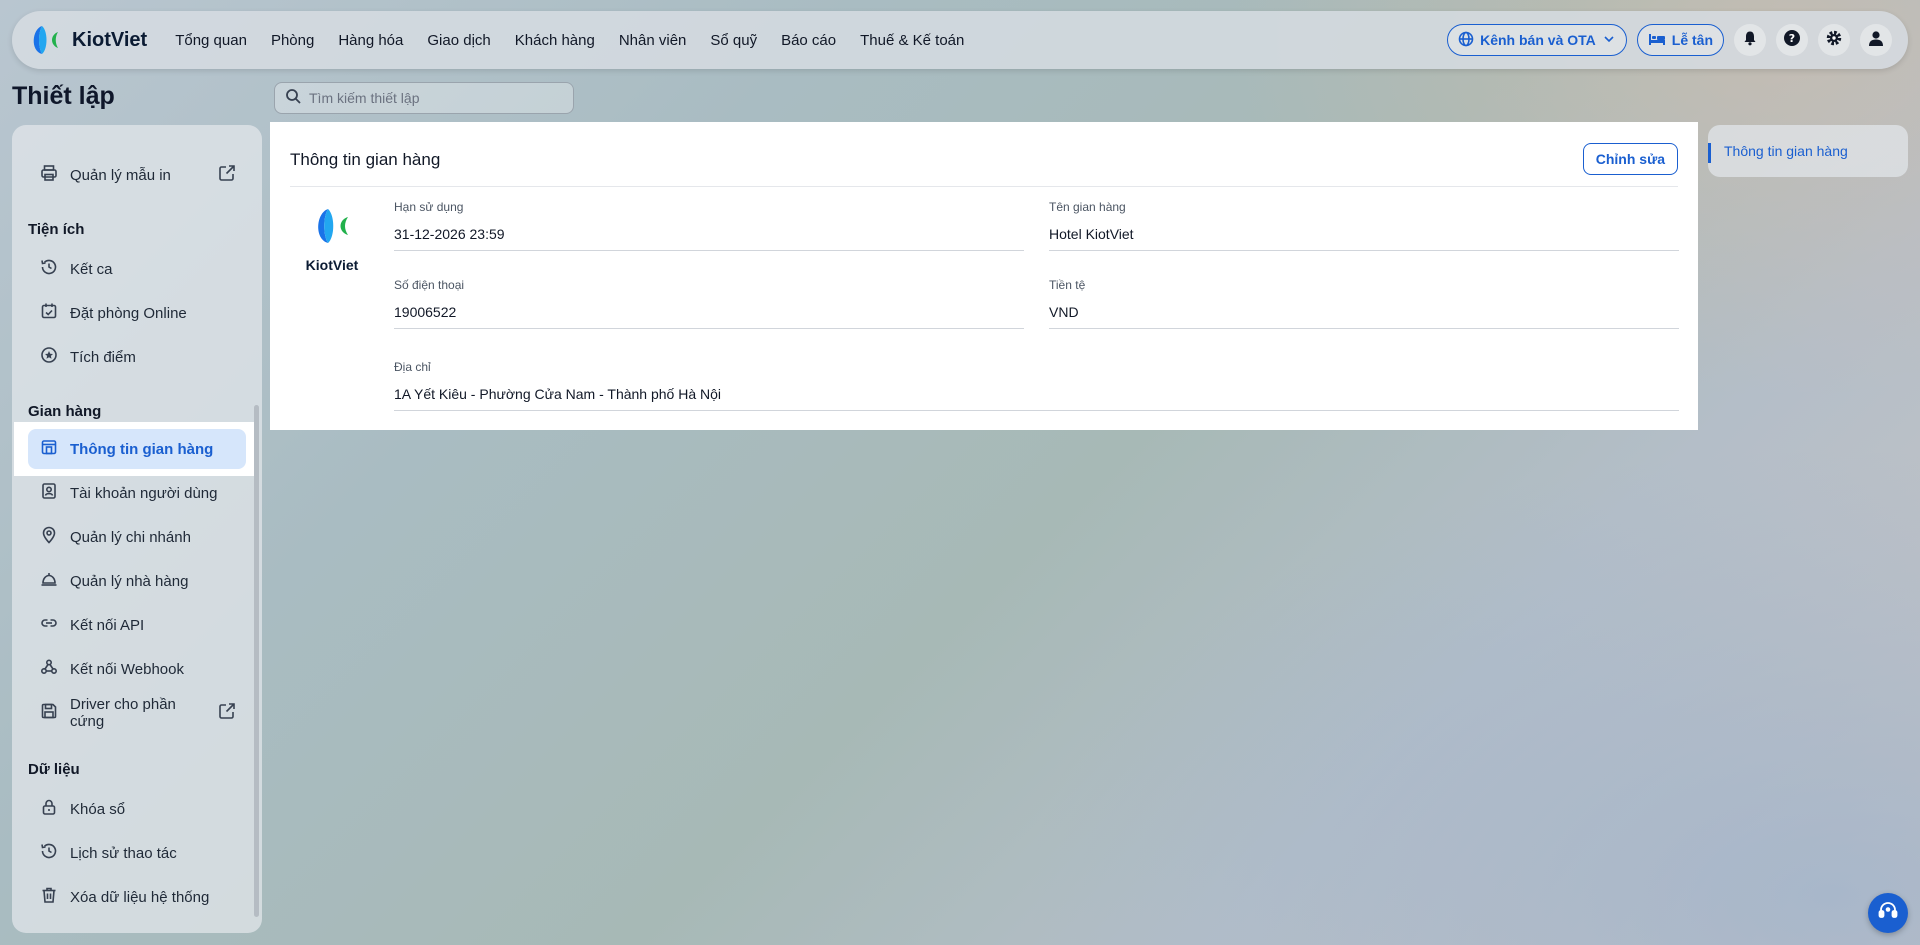 This screenshot has height=945, width=1920. I want to click on field-label: Địa chỉ, so click(412, 367).